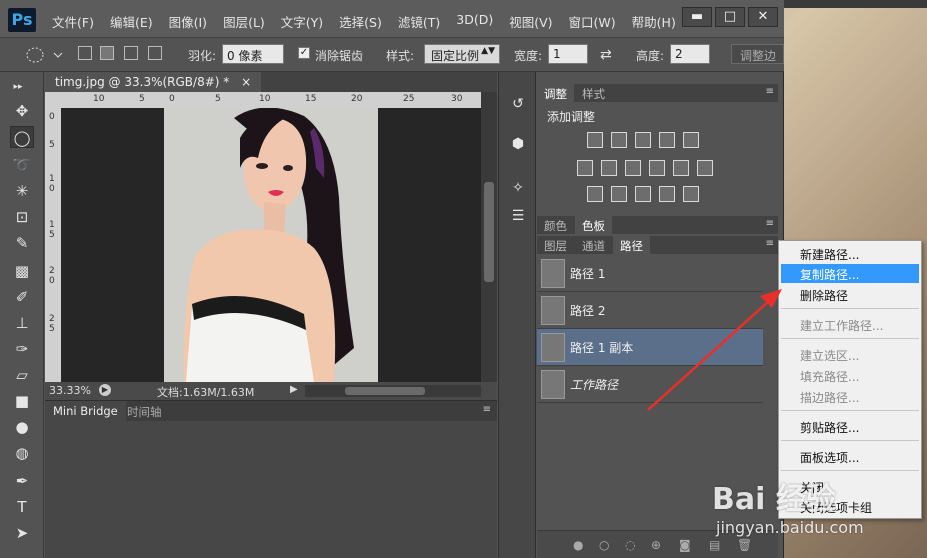 This screenshot has width=927, height=558. I want to click on antialias-checkbox: ✓, so click(304, 53).